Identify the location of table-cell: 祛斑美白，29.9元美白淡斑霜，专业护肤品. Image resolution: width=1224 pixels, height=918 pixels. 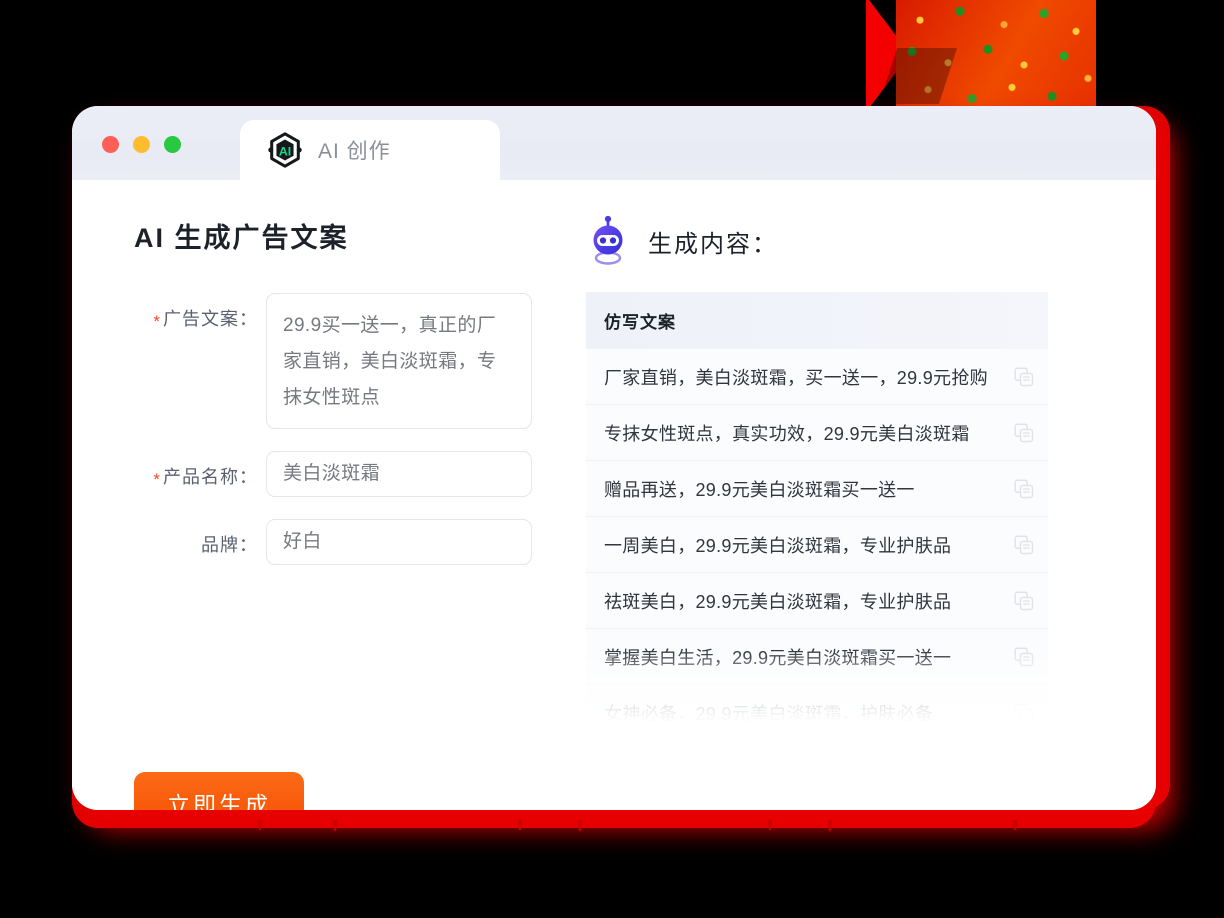
(817, 600).